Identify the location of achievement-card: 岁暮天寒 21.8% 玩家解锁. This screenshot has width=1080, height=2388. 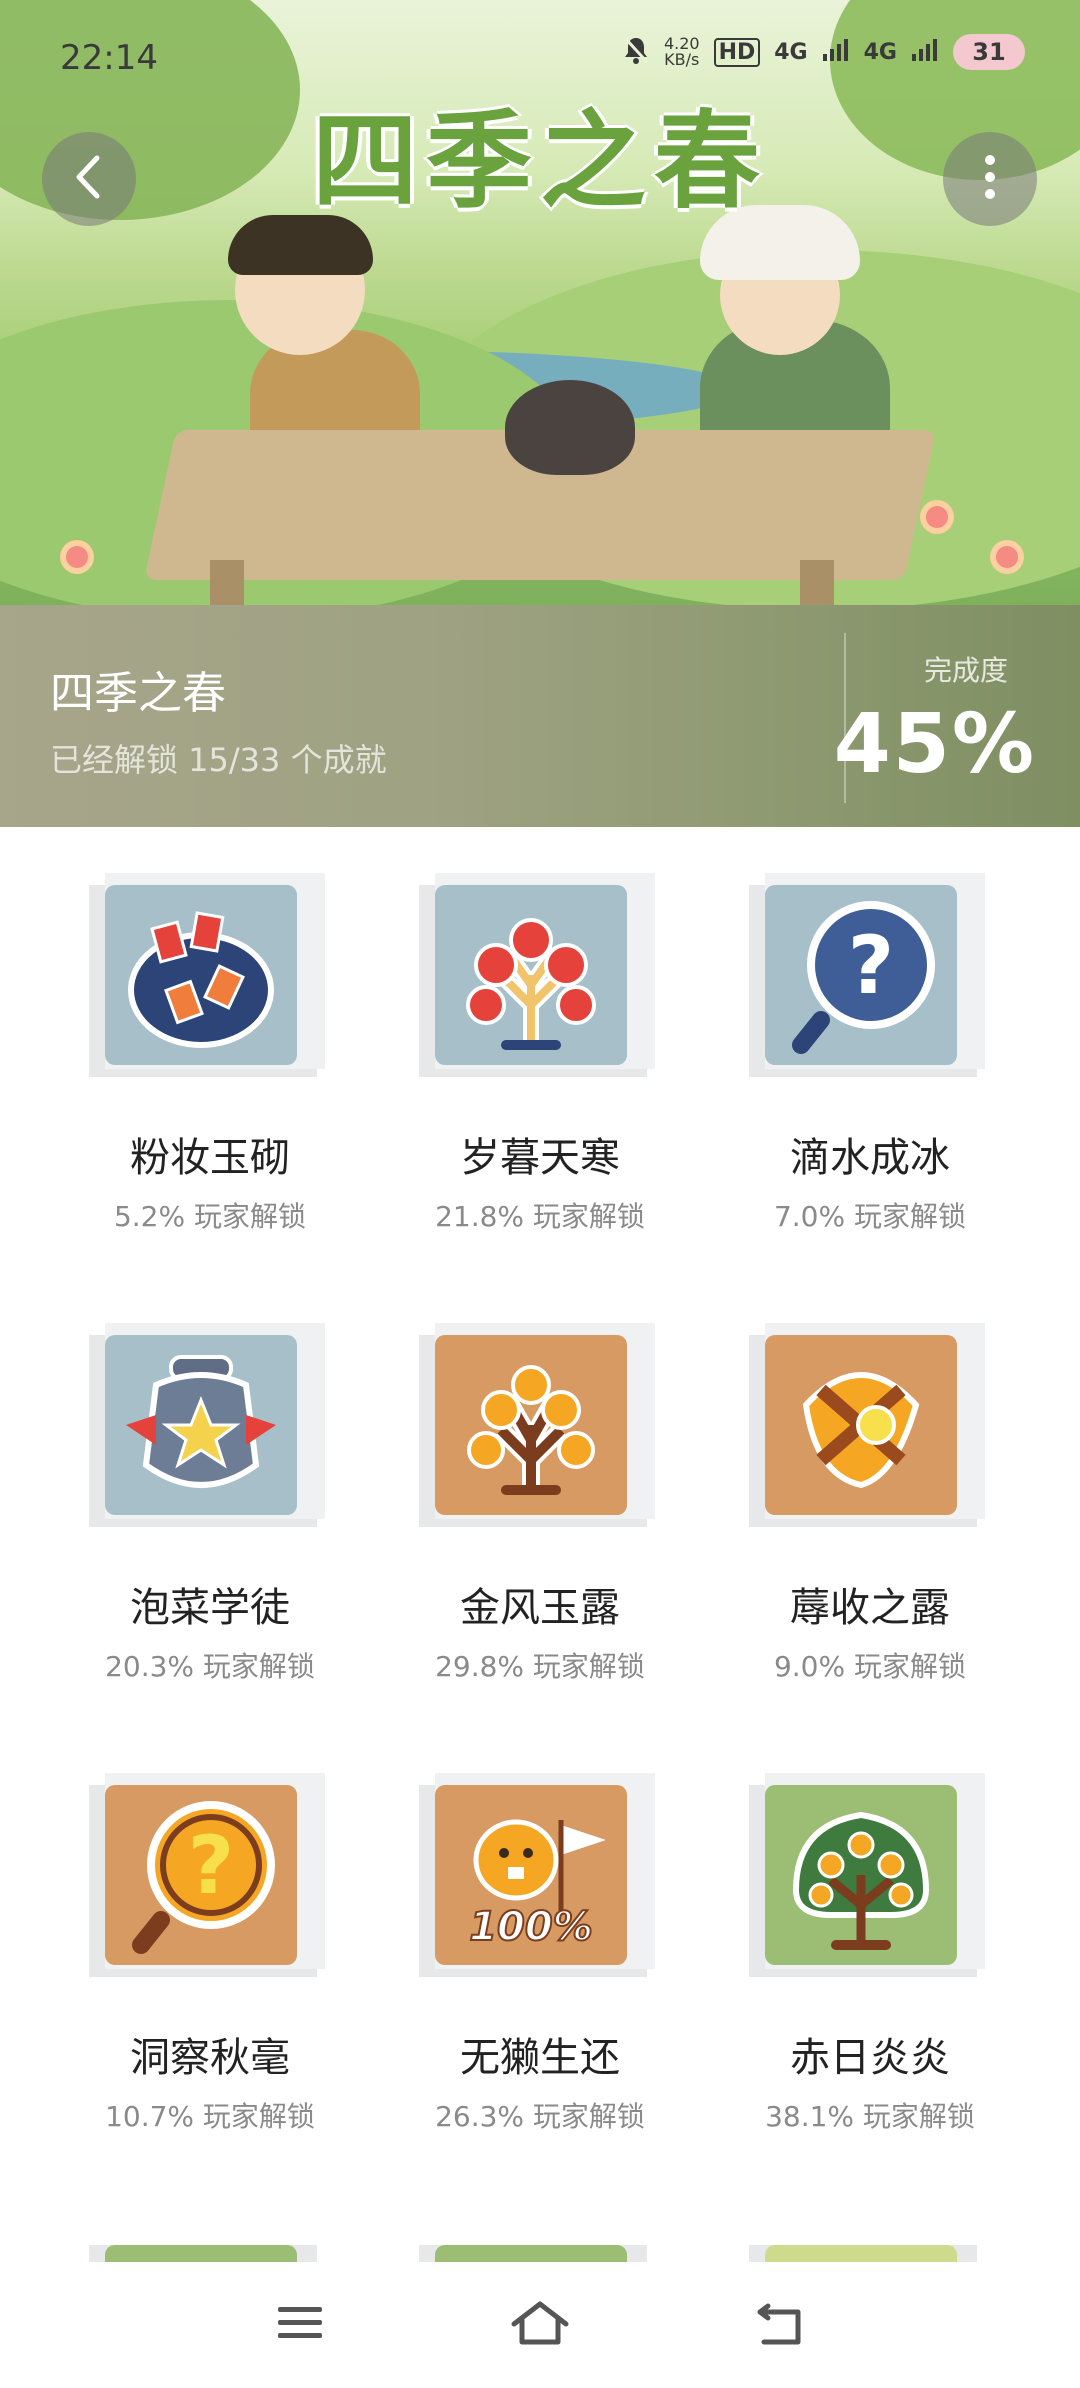
(540, 1037).